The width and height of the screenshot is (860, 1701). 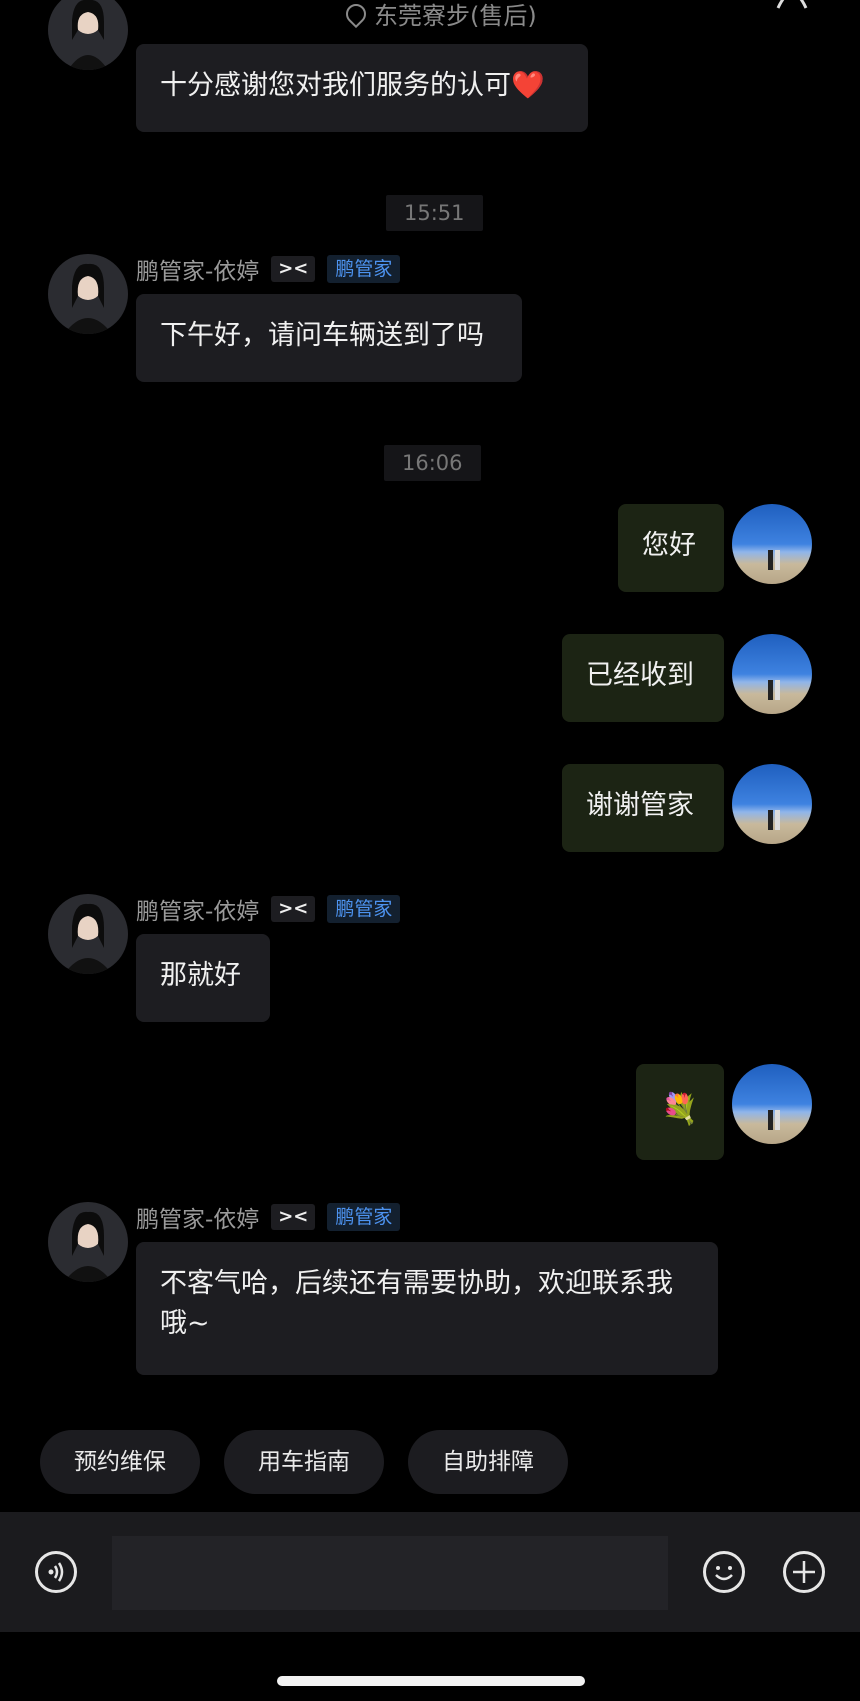 I want to click on location-label: 东莞寮步(售后), so click(x=439, y=15).